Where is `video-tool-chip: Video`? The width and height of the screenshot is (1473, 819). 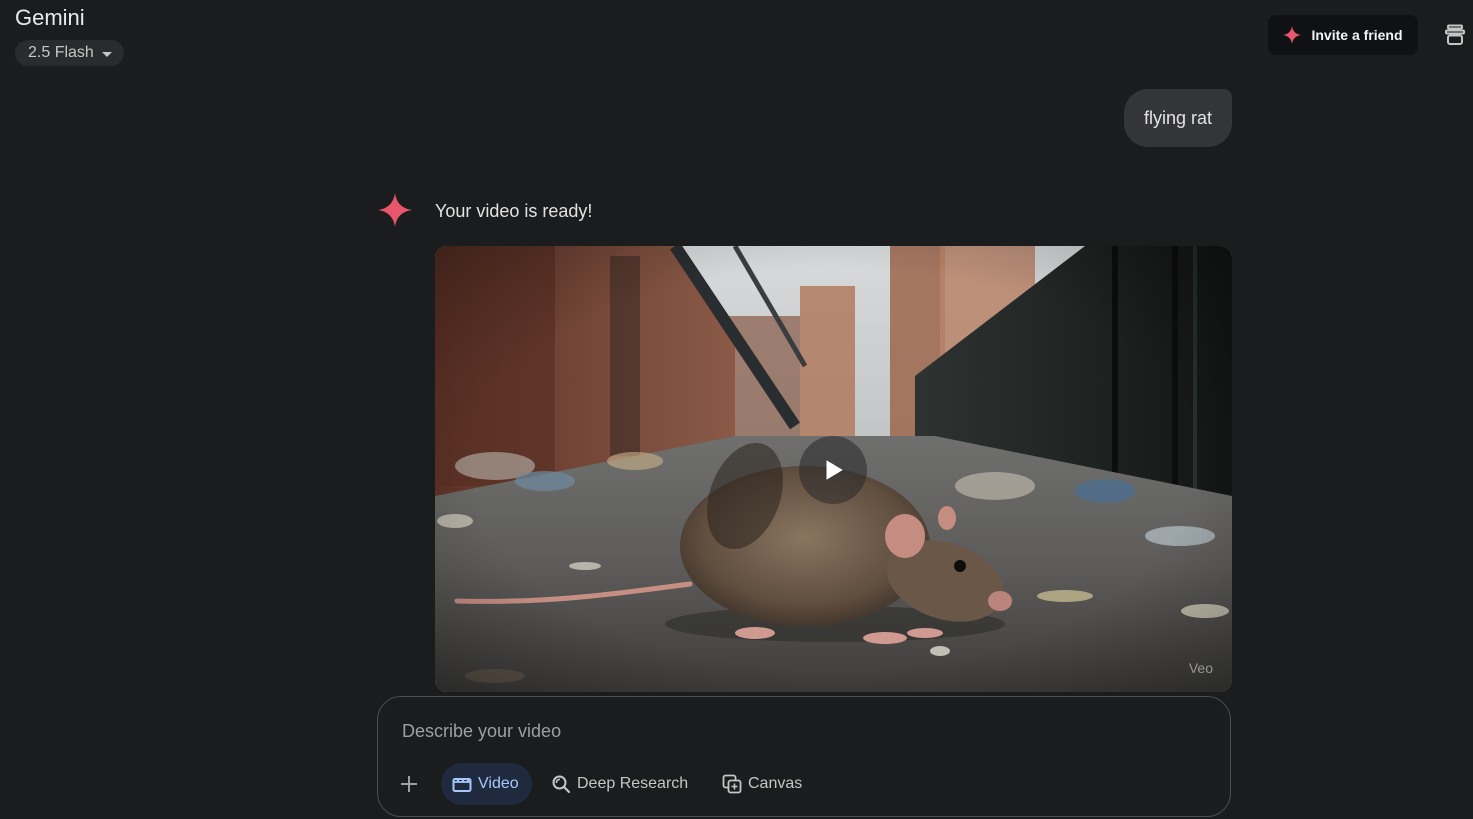
video-tool-chip: Video is located at coordinates (486, 784).